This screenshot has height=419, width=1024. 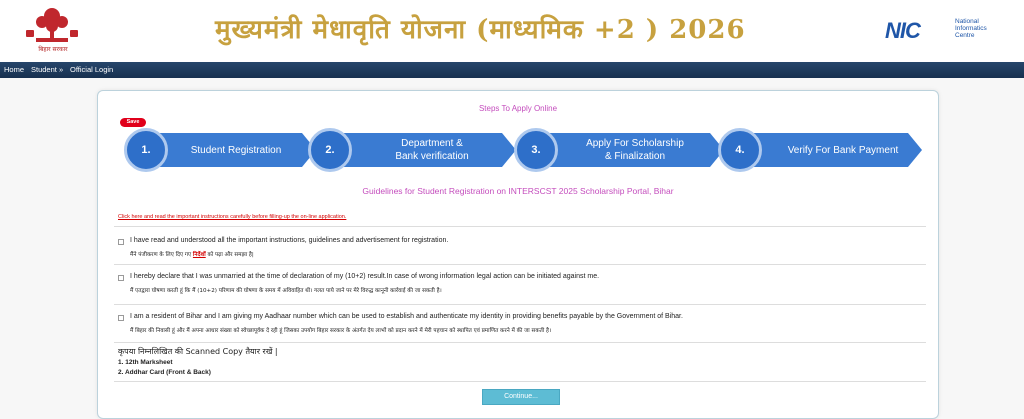 What do you see at coordinates (330, 150) in the screenshot?
I see `step-2-number: 2.` at bounding box center [330, 150].